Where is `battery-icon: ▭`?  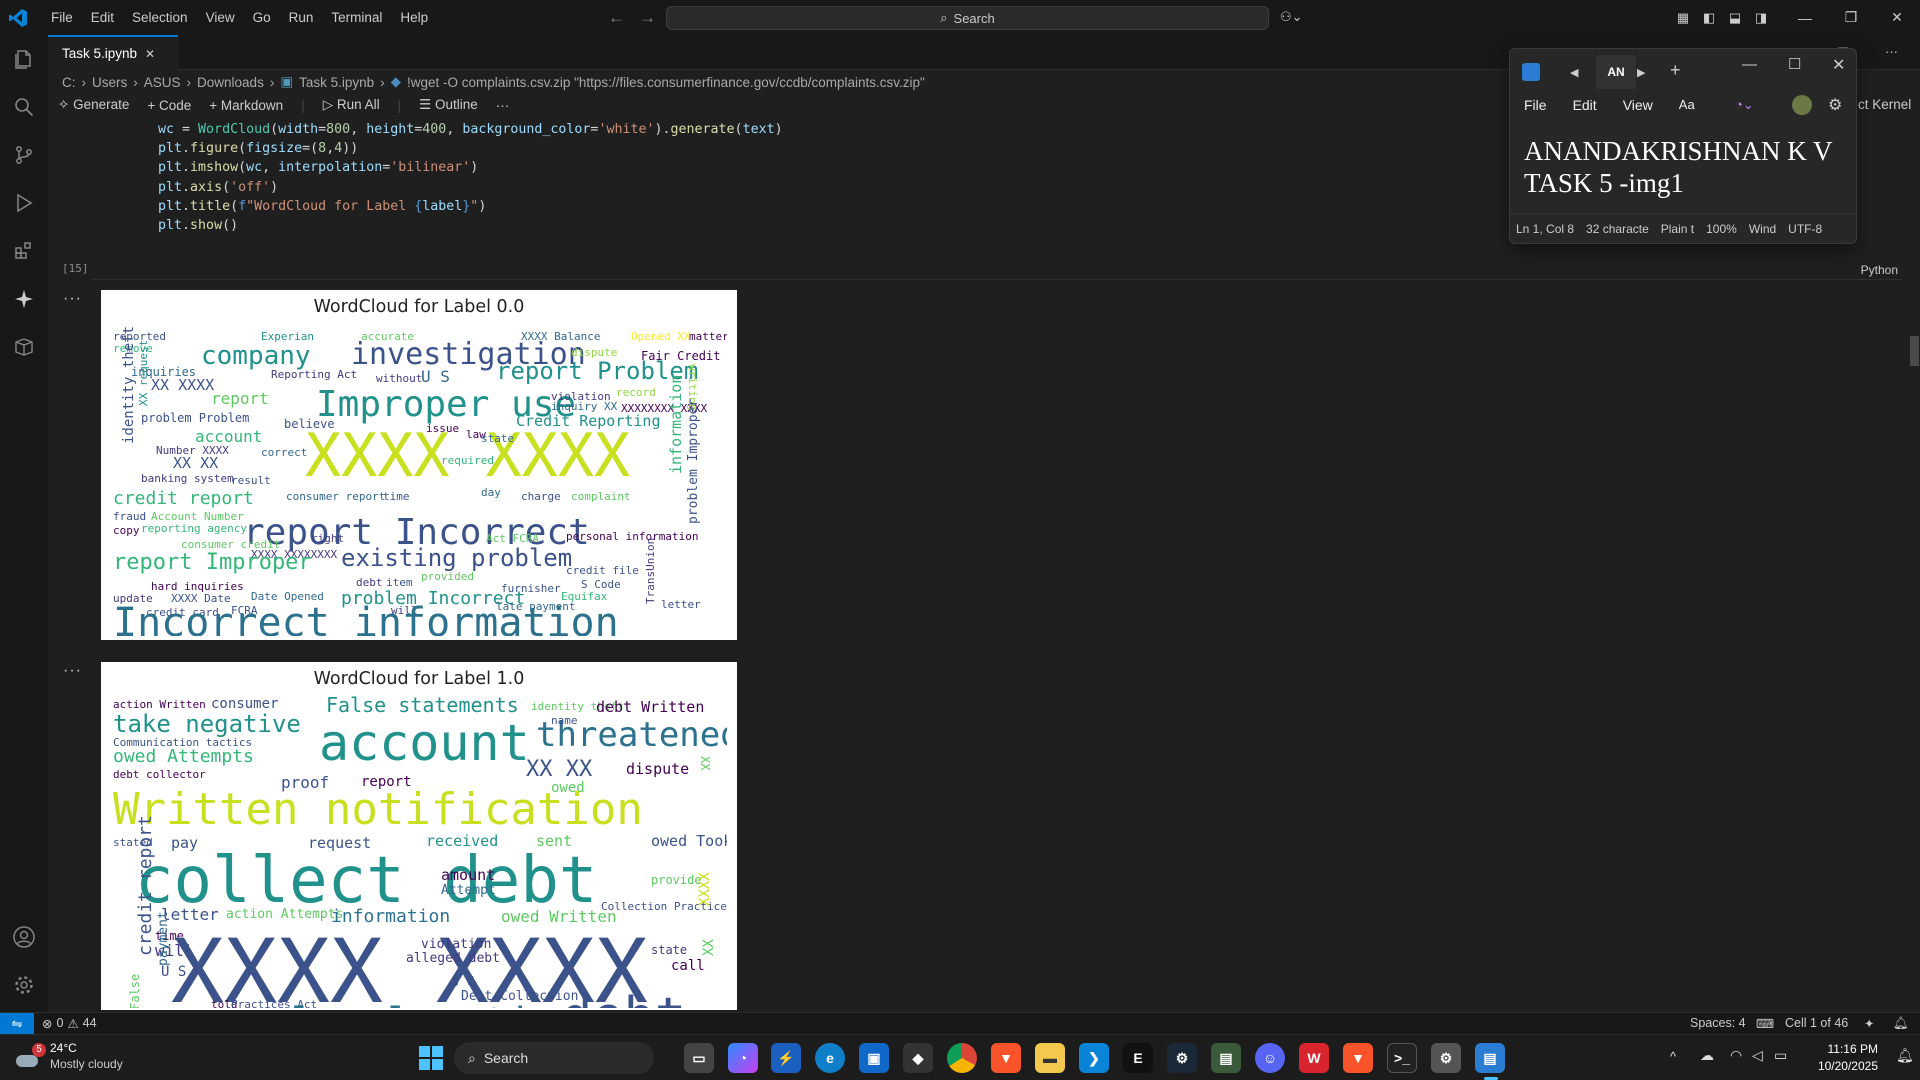 battery-icon: ▭ is located at coordinates (1780, 1055).